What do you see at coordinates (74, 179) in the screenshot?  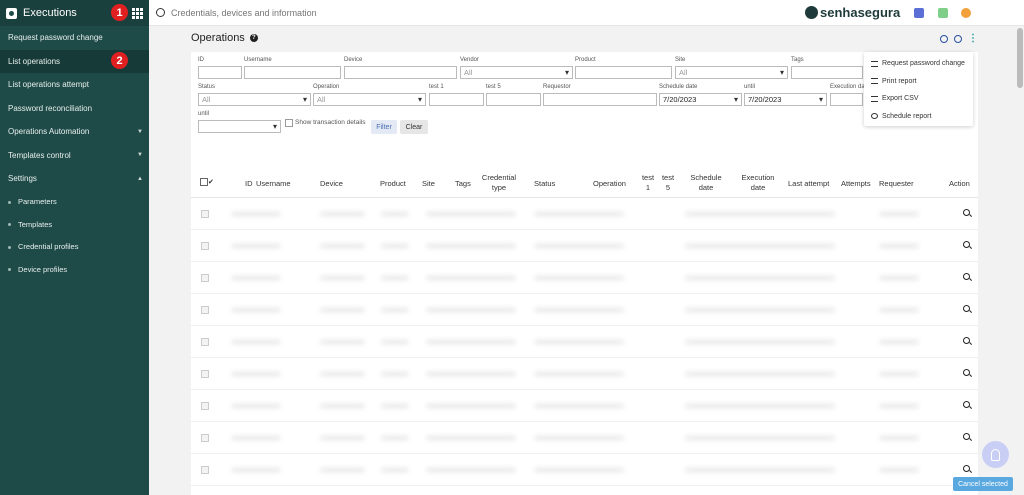 I see `sidebar-item-settings: Settings ▲` at bounding box center [74, 179].